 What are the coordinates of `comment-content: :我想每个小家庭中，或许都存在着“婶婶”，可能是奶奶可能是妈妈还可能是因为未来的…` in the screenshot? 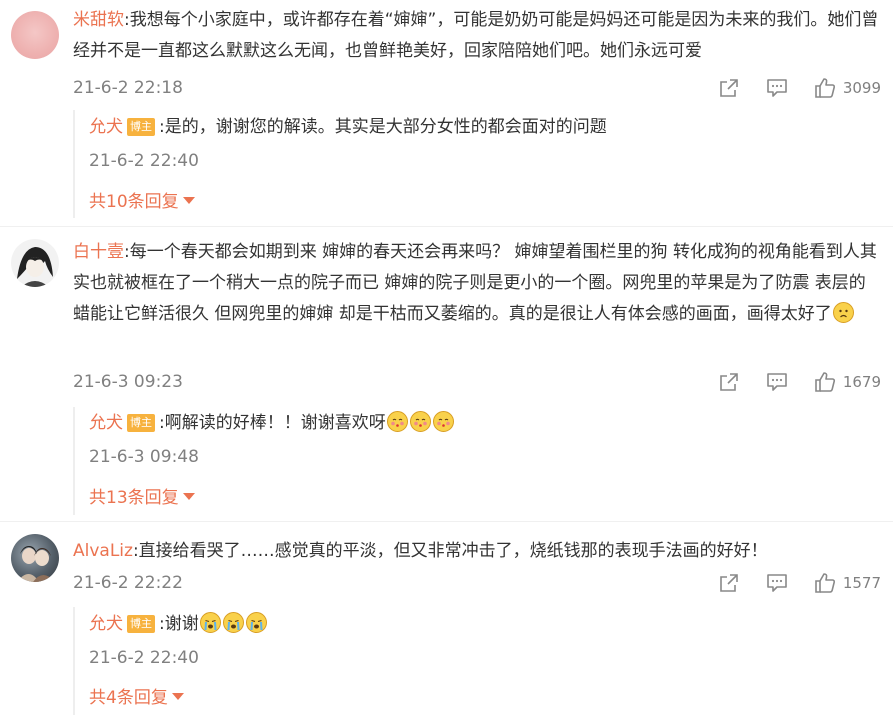 It's located at (476, 35).